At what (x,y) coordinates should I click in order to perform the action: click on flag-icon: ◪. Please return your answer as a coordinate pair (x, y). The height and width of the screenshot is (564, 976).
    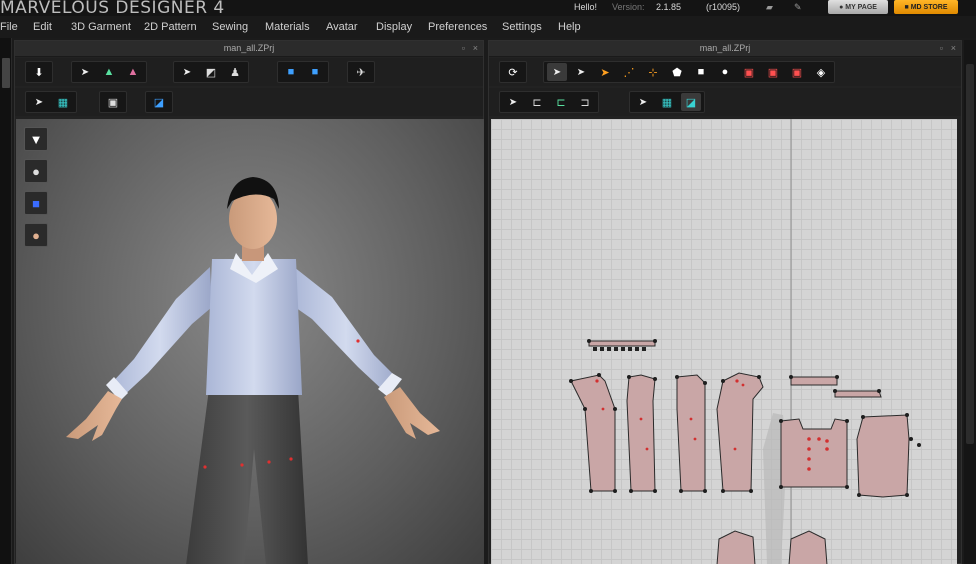
    Looking at the image, I should click on (159, 102).